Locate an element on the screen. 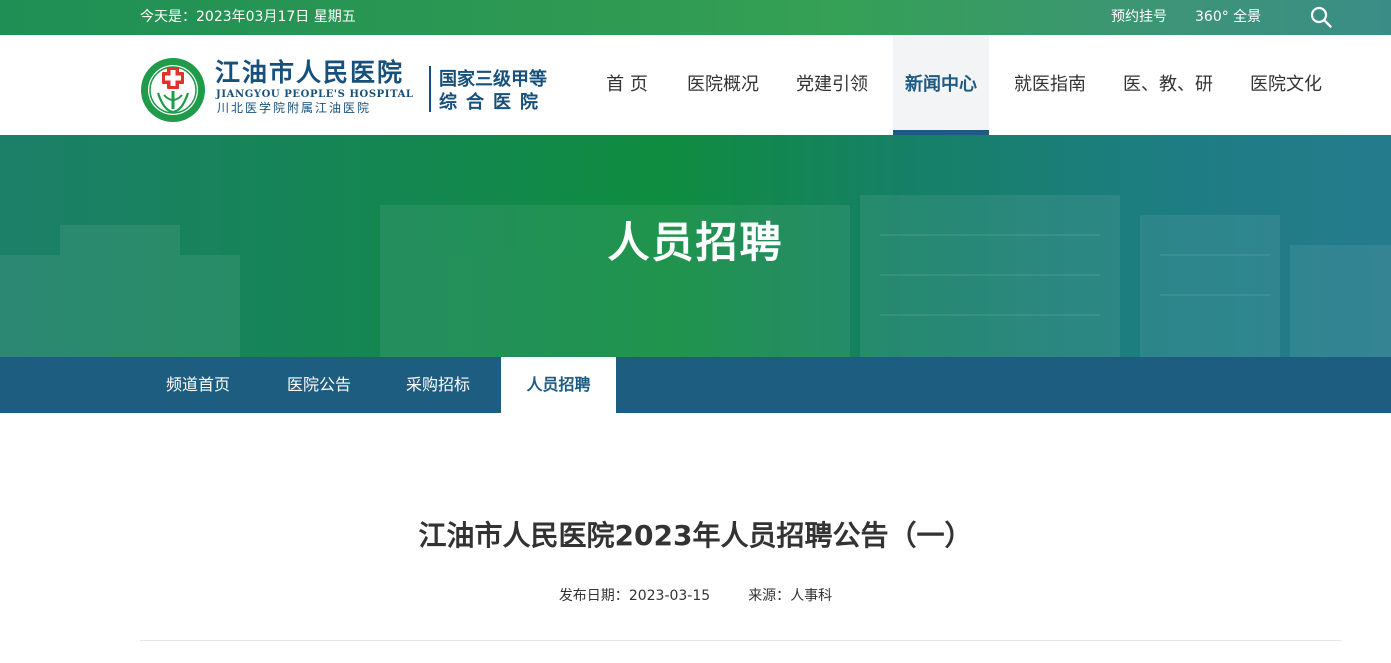  nav-item-home: 首 页 is located at coordinates (627, 85).